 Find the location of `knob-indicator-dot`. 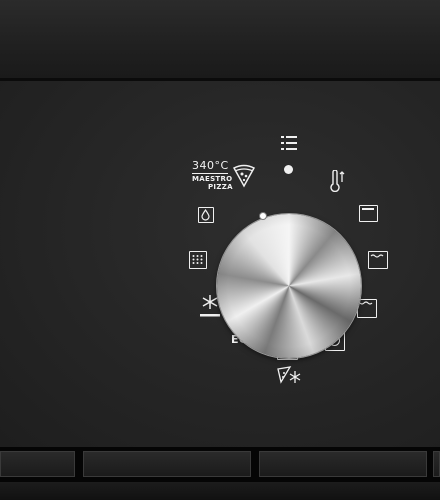

knob-indicator-dot is located at coordinates (263, 216).